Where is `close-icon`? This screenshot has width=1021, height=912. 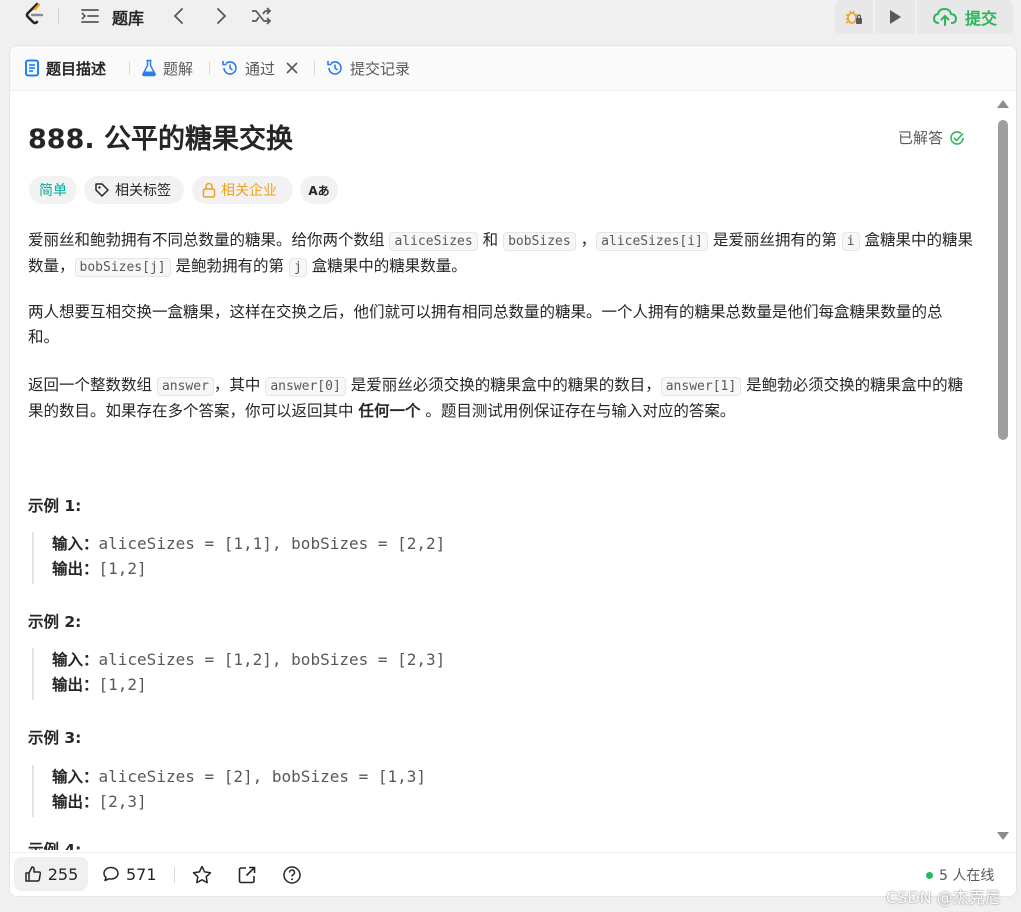 close-icon is located at coordinates (292, 68).